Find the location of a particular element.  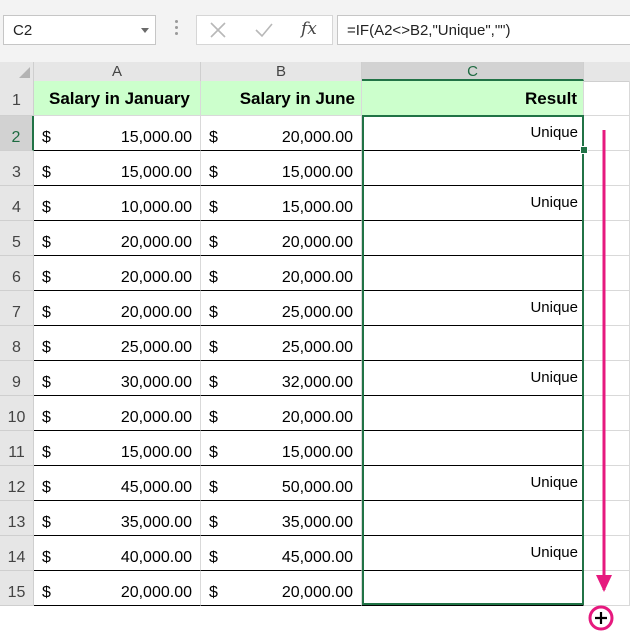

row-header: 7 is located at coordinates (17, 308).